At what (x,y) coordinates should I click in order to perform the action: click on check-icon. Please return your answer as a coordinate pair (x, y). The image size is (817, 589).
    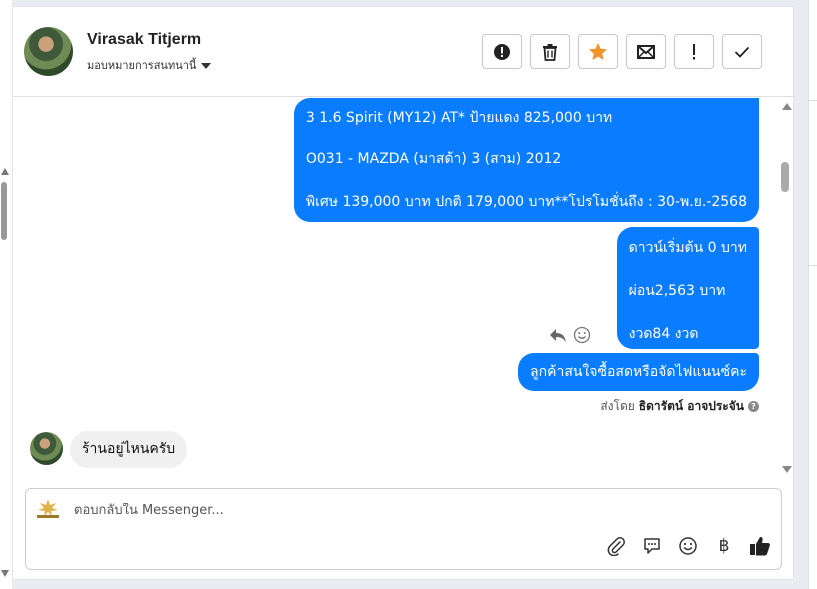
    Looking at the image, I should click on (742, 52).